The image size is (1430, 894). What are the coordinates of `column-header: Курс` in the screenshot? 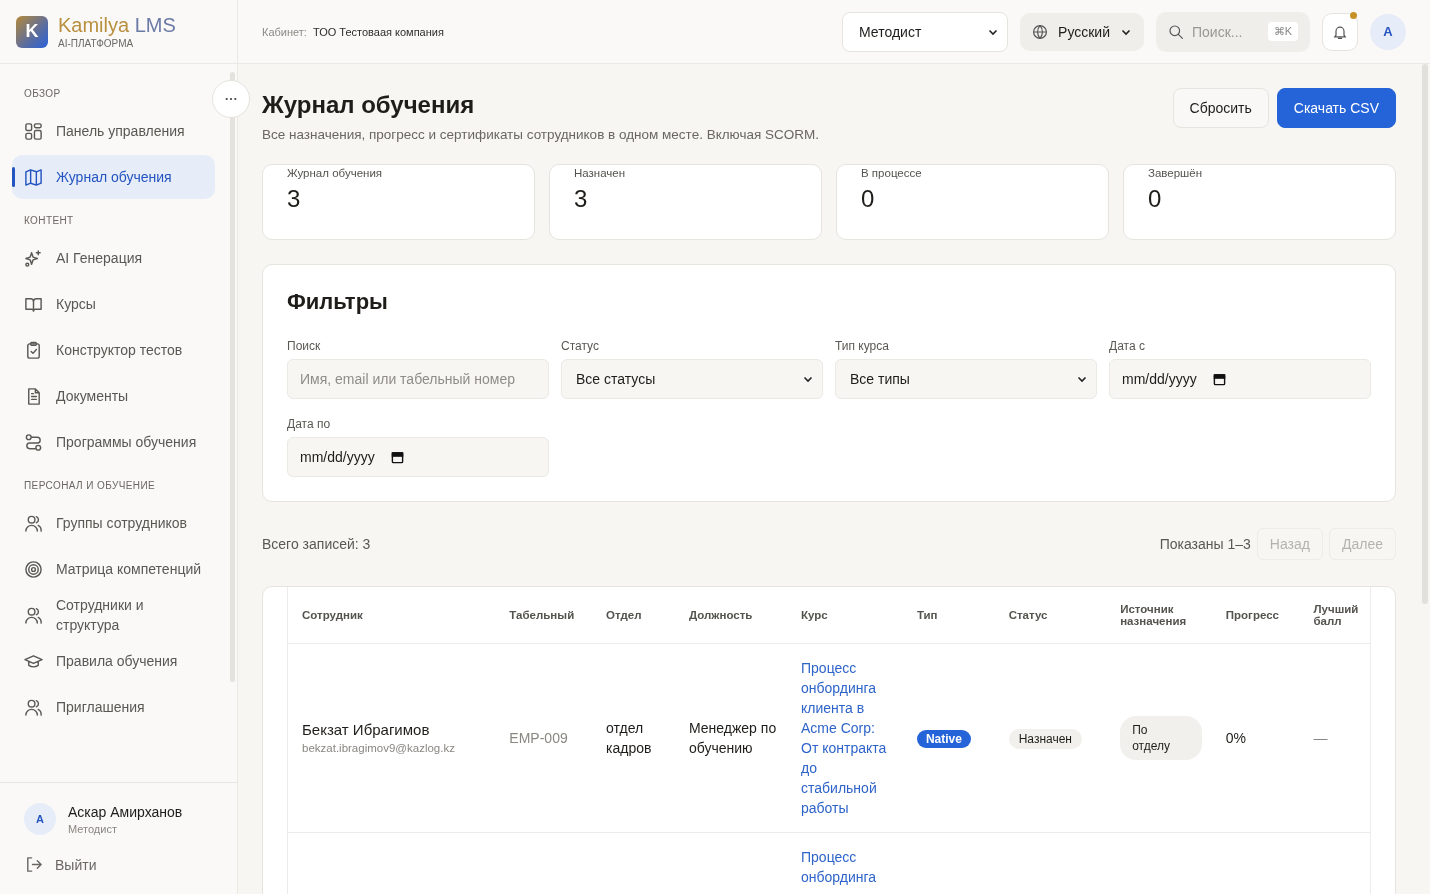 It's located at (845, 615).